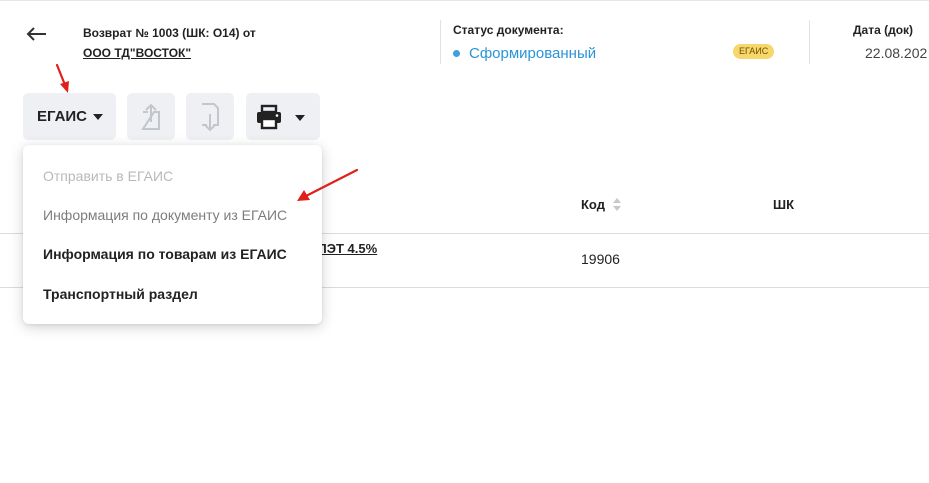  I want to click on status-dot-icon, so click(456, 53).